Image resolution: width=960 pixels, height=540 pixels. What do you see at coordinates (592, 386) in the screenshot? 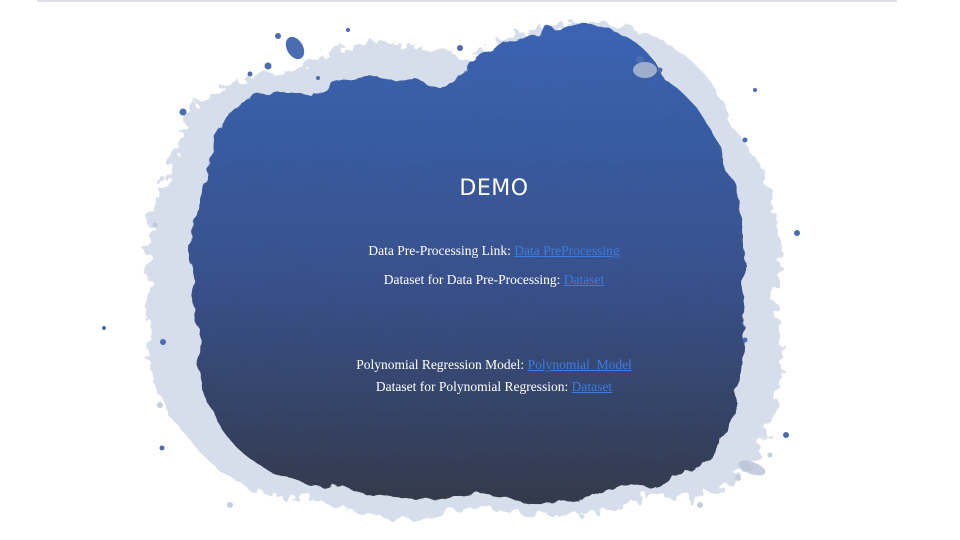
I see `polynomial-dataset-link: Dataset` at bounding box center [592, 386].